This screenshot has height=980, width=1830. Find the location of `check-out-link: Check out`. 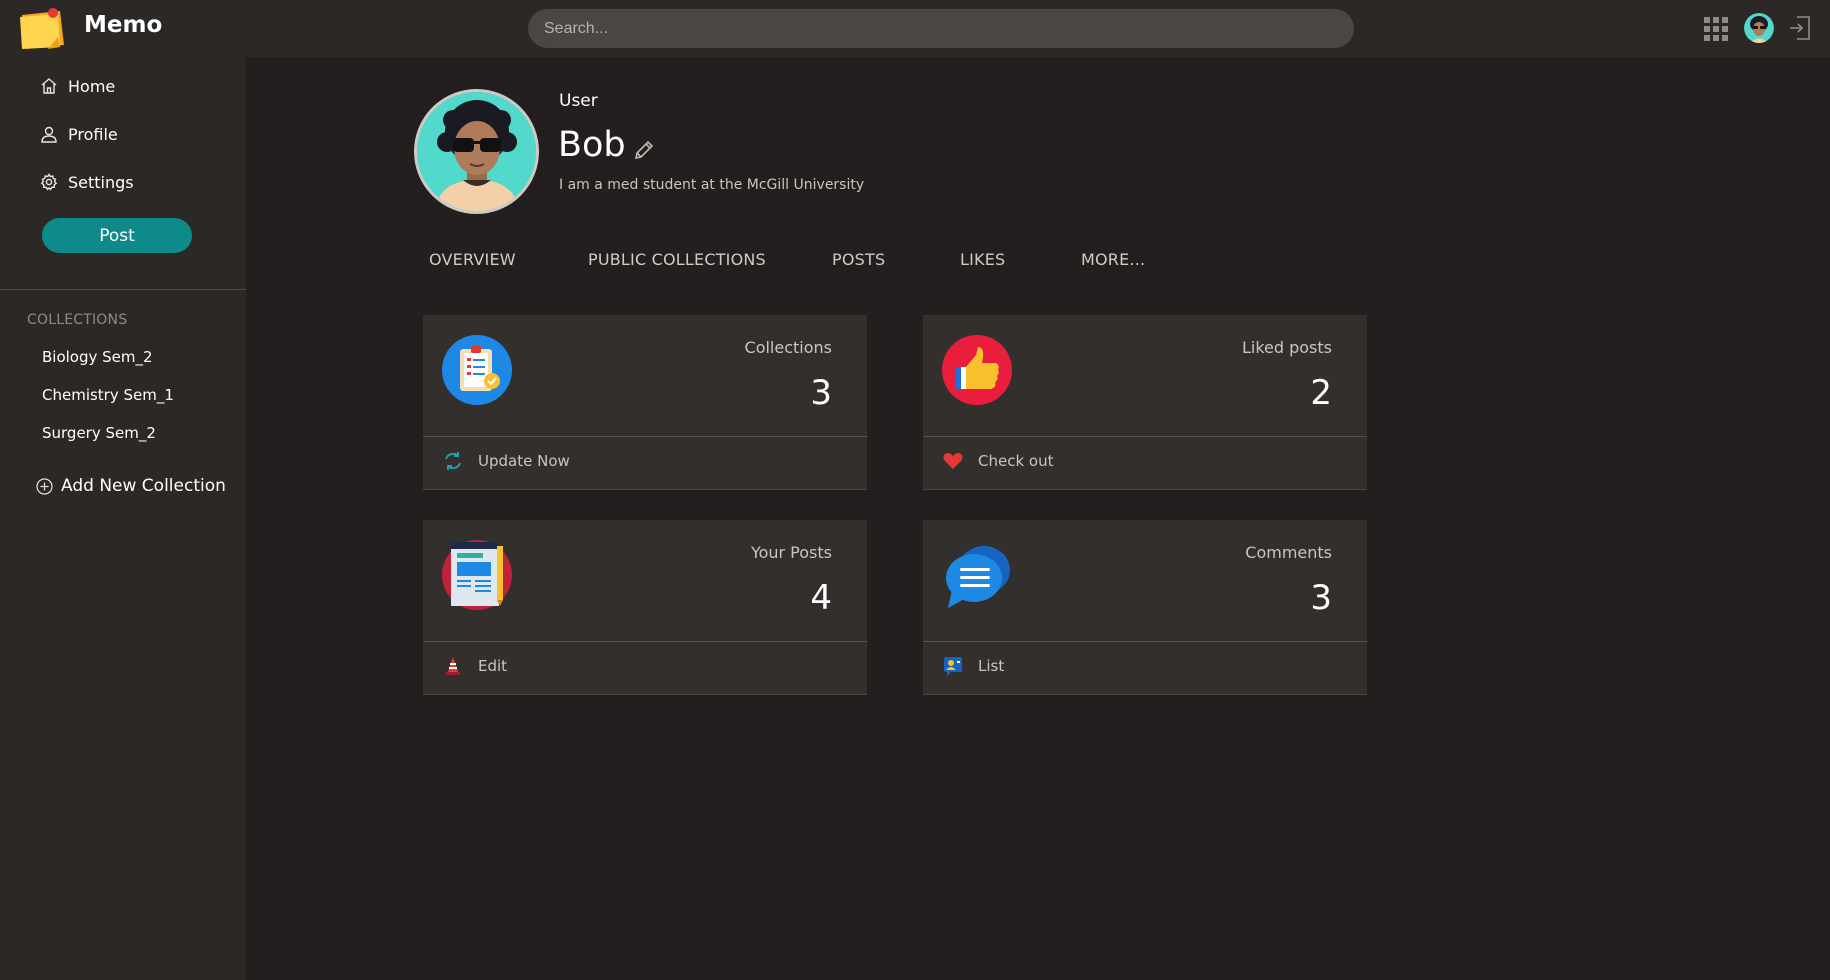

check-out-link: Check out is located at coordinates (997, 461).